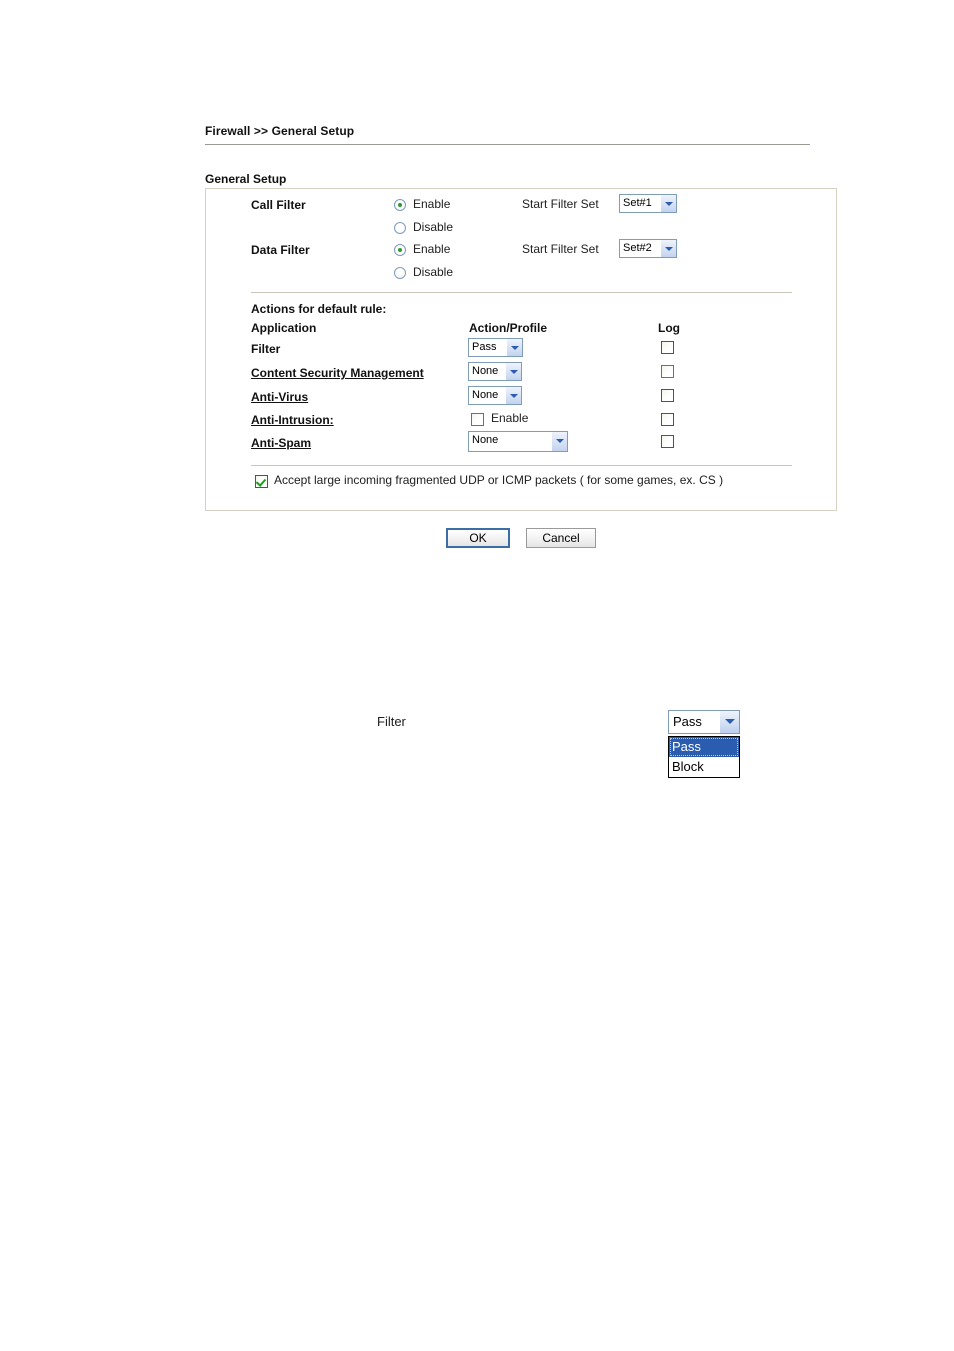 Image resolution: width=954 pixels, height=1351 pixels. Describe the element at coordinates (704, 722) in the screenshot. I see `example-filter-select: Pass` at that location.